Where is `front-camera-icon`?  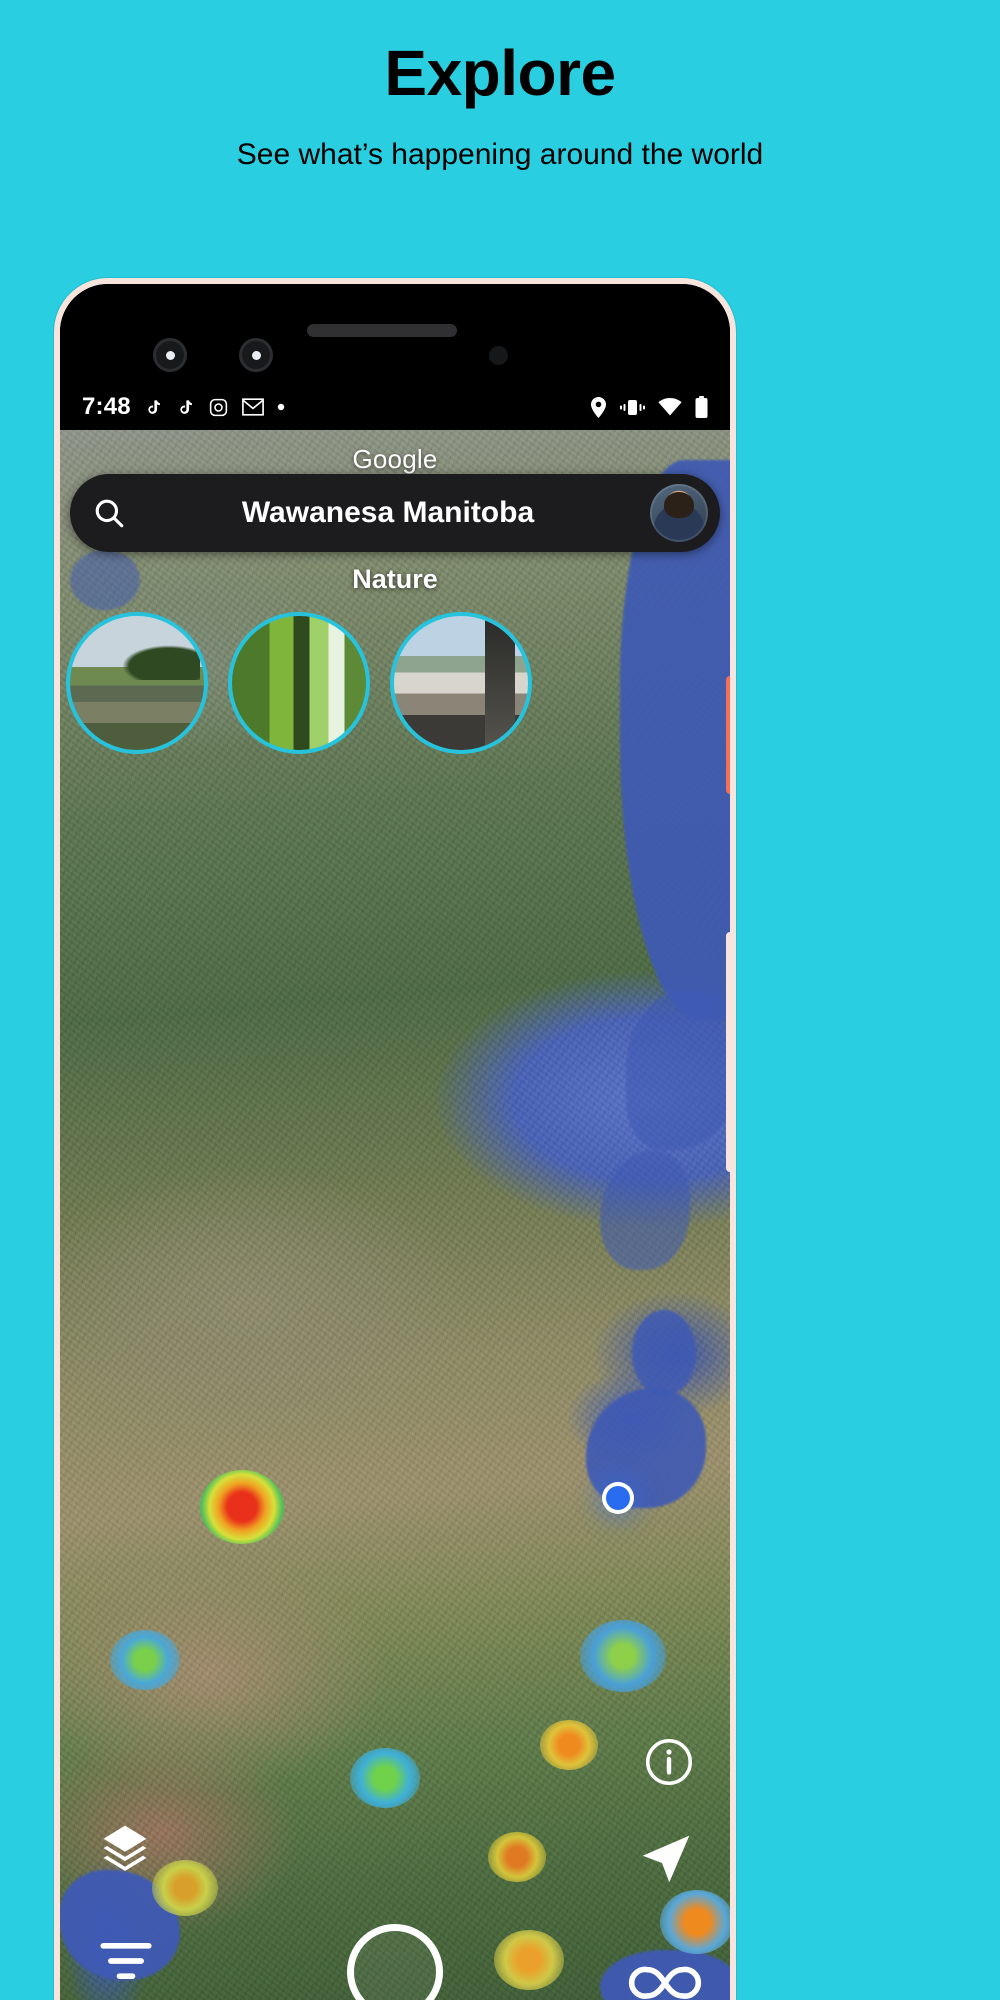
front-camera-icon is located at coordinates (170, 355).